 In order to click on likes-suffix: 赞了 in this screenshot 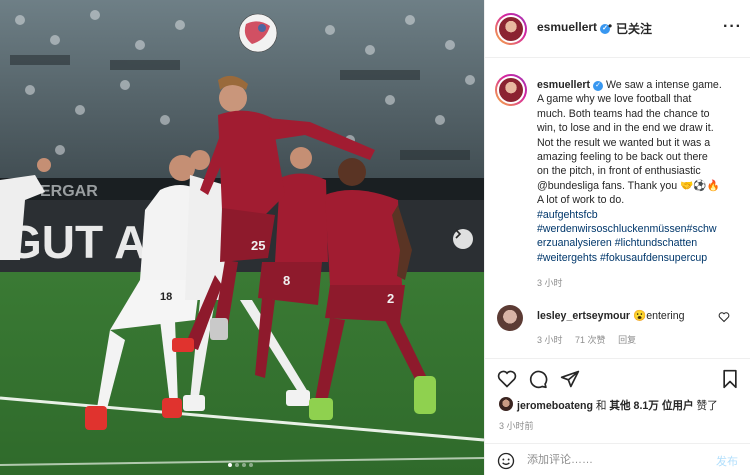, I will do `click(705, 406)`.